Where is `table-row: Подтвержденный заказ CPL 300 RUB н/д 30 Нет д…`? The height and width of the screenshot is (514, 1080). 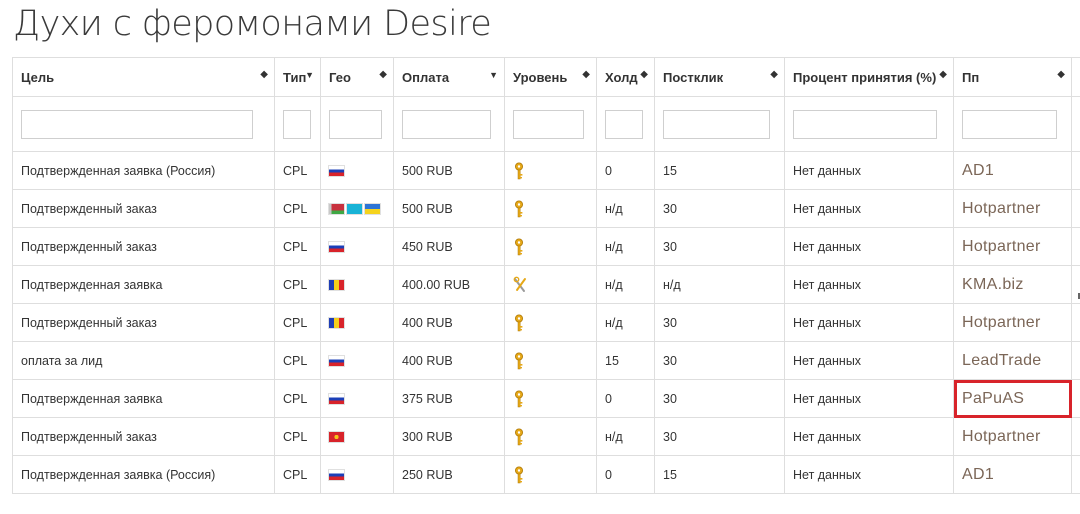 table-row: Подтвержденный заказ CPL 300 RUB н/д 30 Нет д… is located at coordinates (546, 436).